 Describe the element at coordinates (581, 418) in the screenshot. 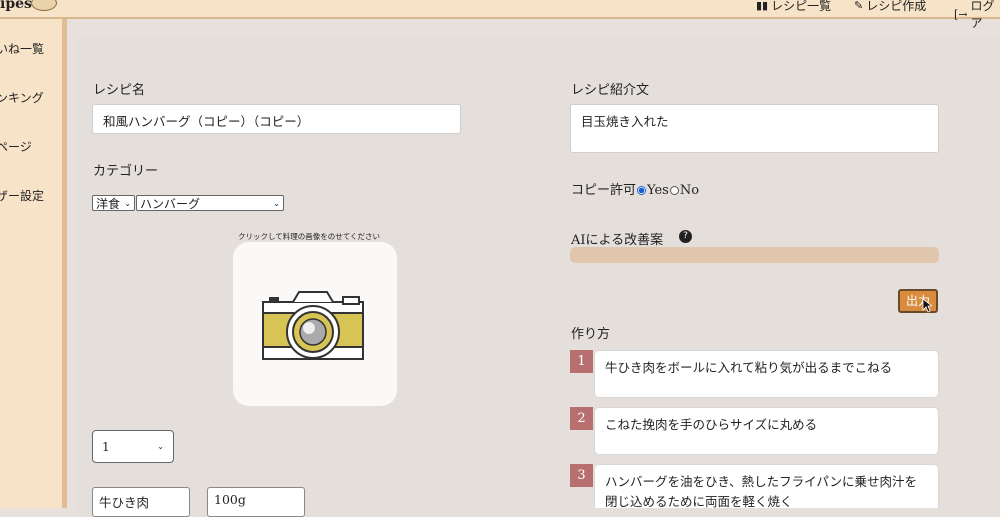

I see `step-number: 2` at that location.